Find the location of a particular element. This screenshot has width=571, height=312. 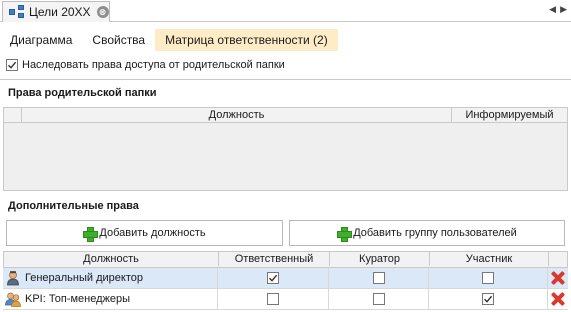

parent-rights-header: Должность Информируемый is located at coordinates (285, 115).